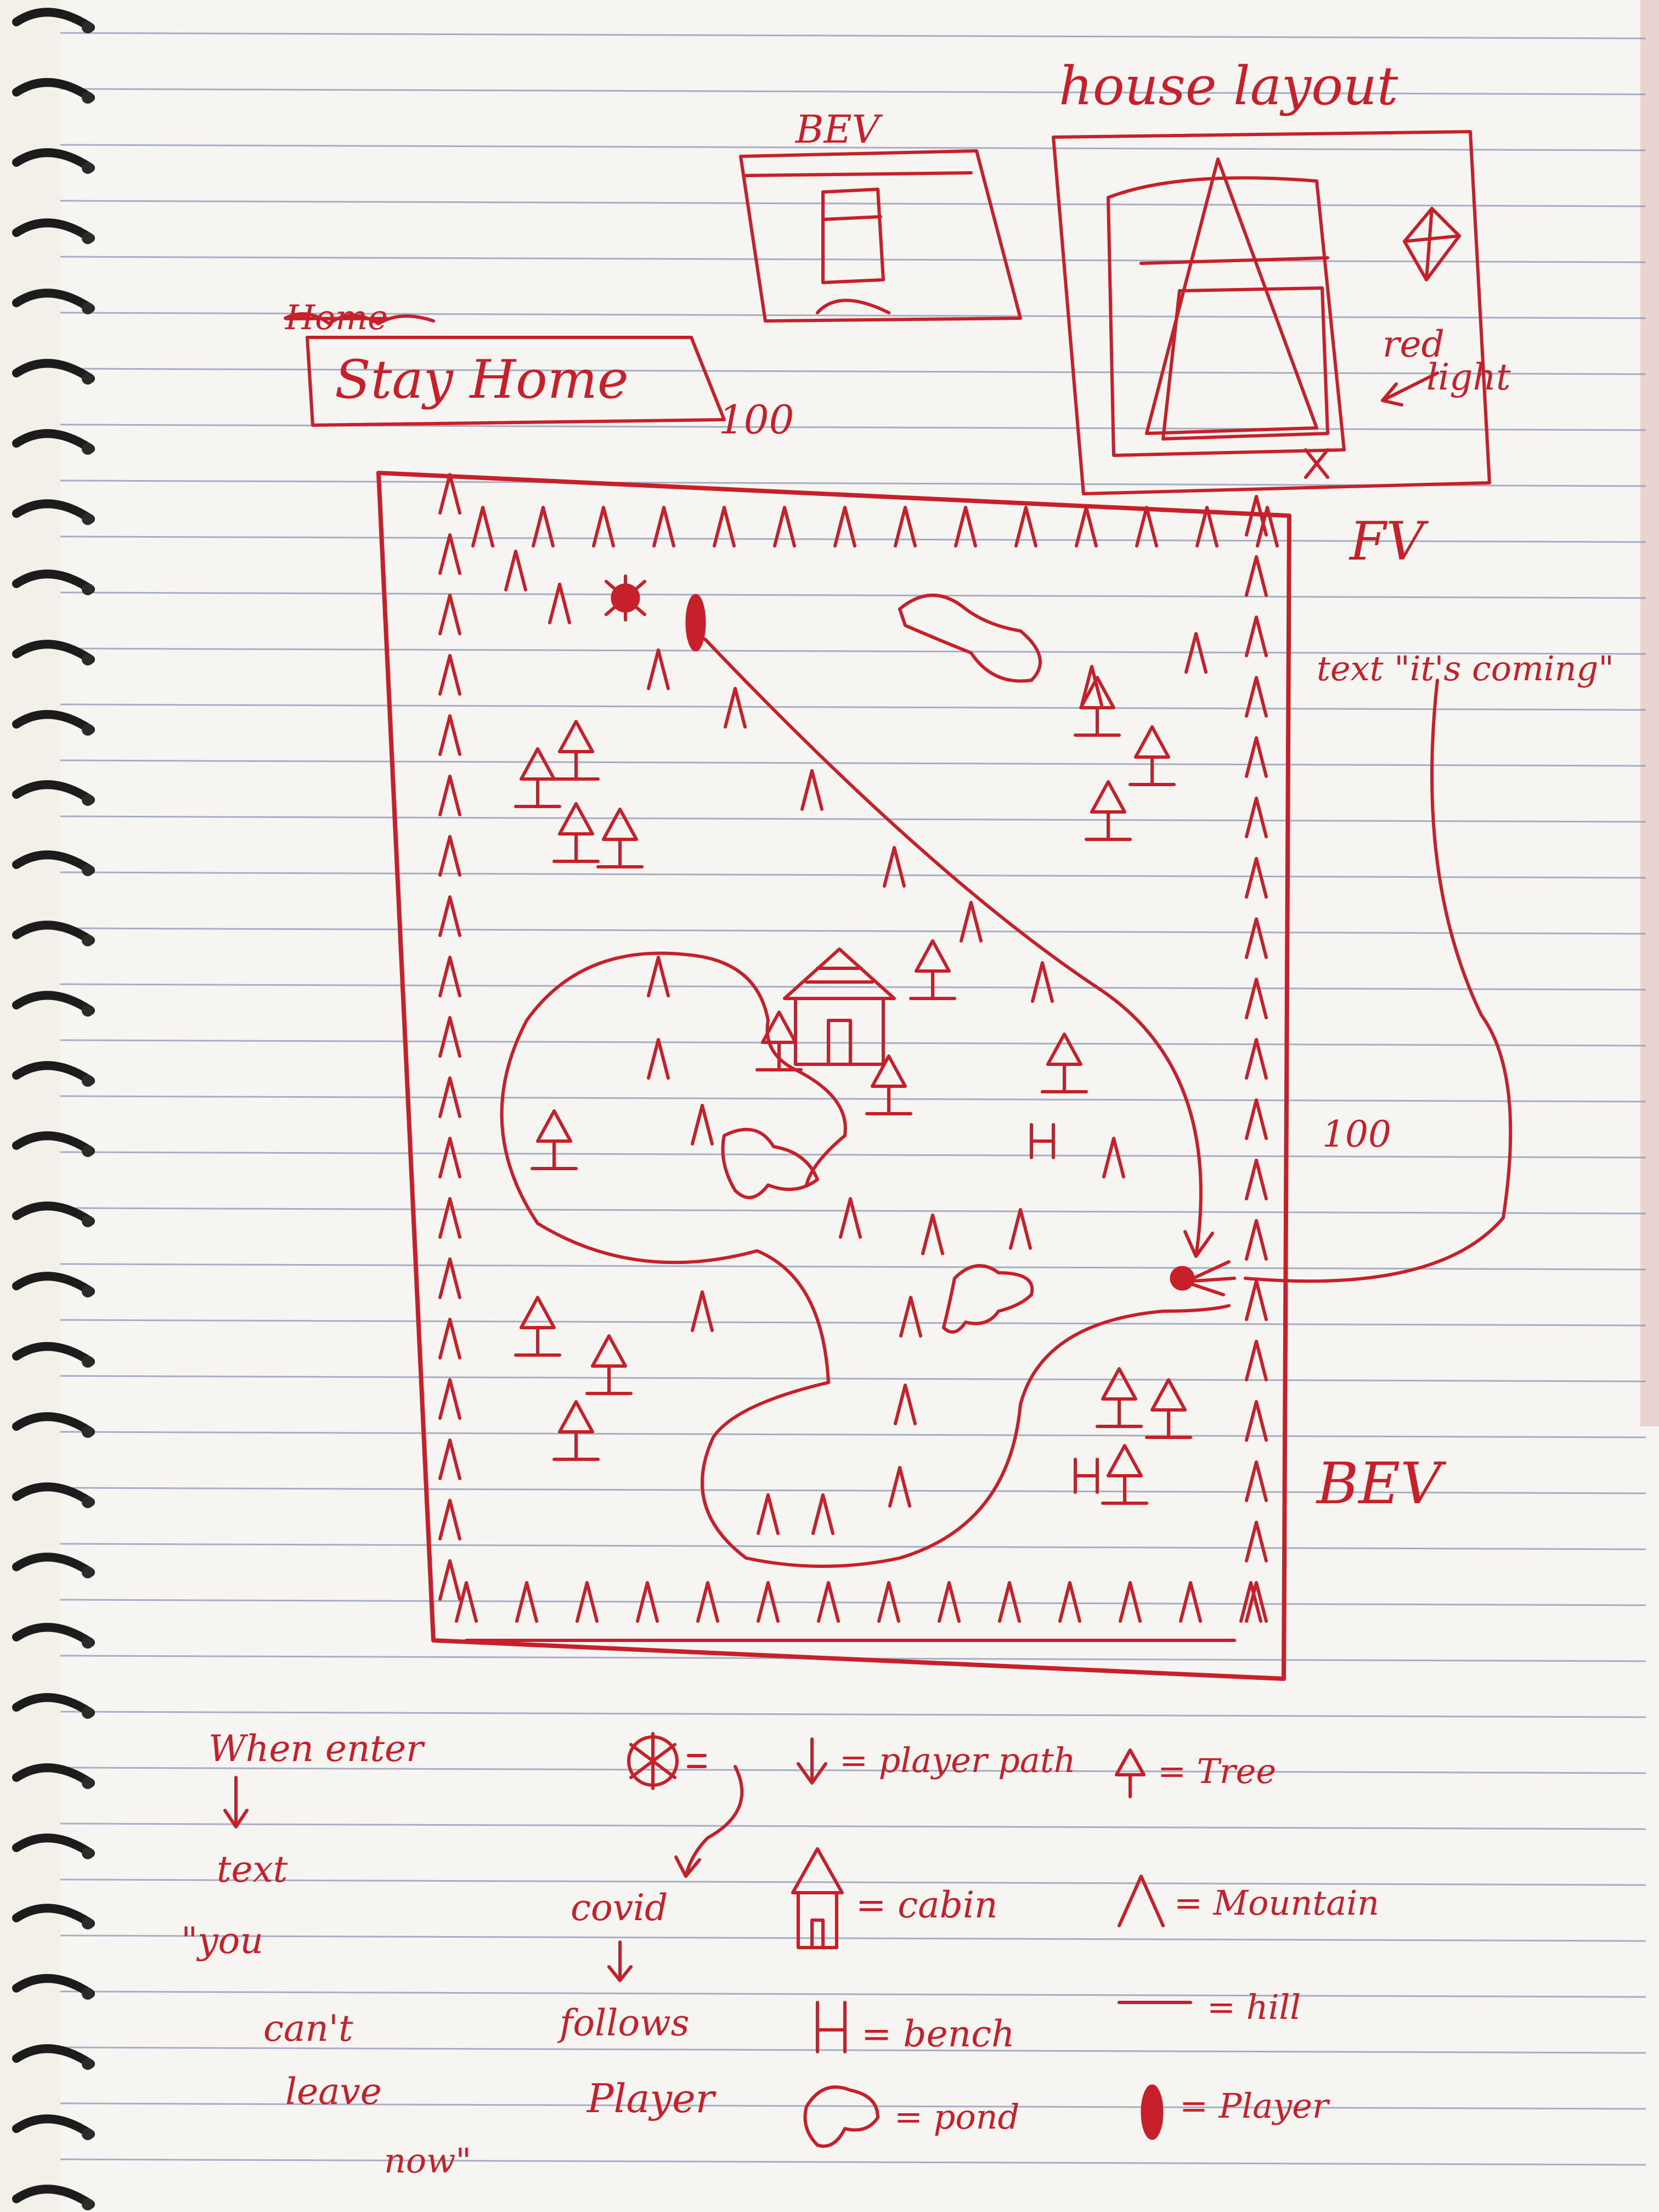 Image resolution: width=1659 pixels, height=2212 pixels. Describe the element at coordinates (1183, 1279) in the screenshot. I see `exit-marker` at that location.